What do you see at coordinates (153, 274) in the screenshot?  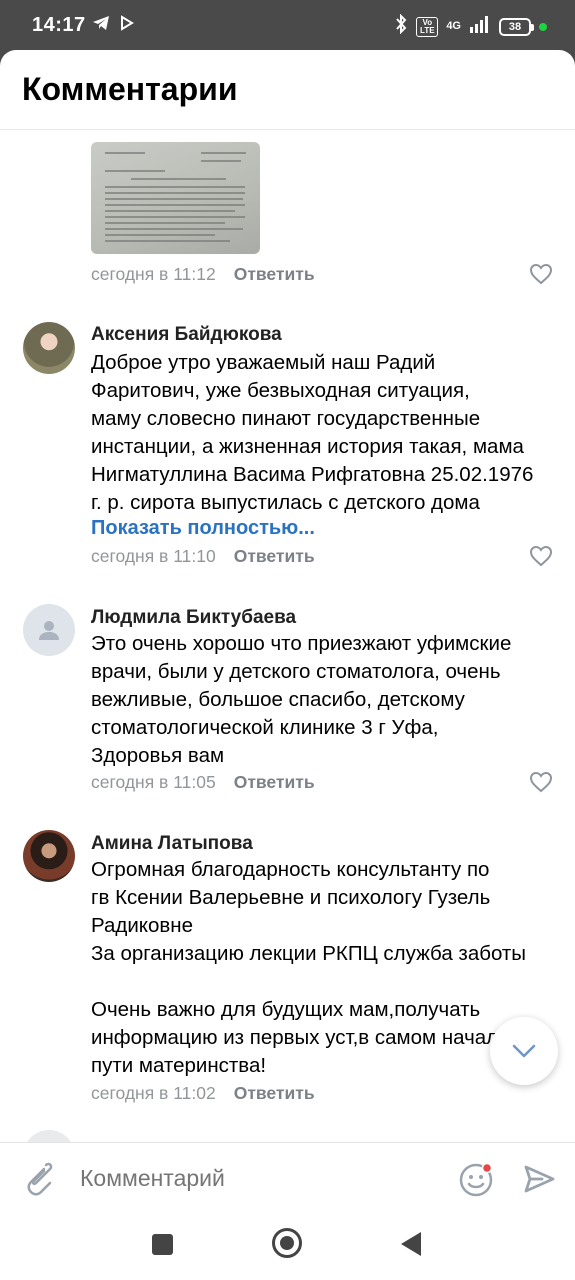 I see `comment-time: сегодня в 11:12` at bounding box center [153, 274].